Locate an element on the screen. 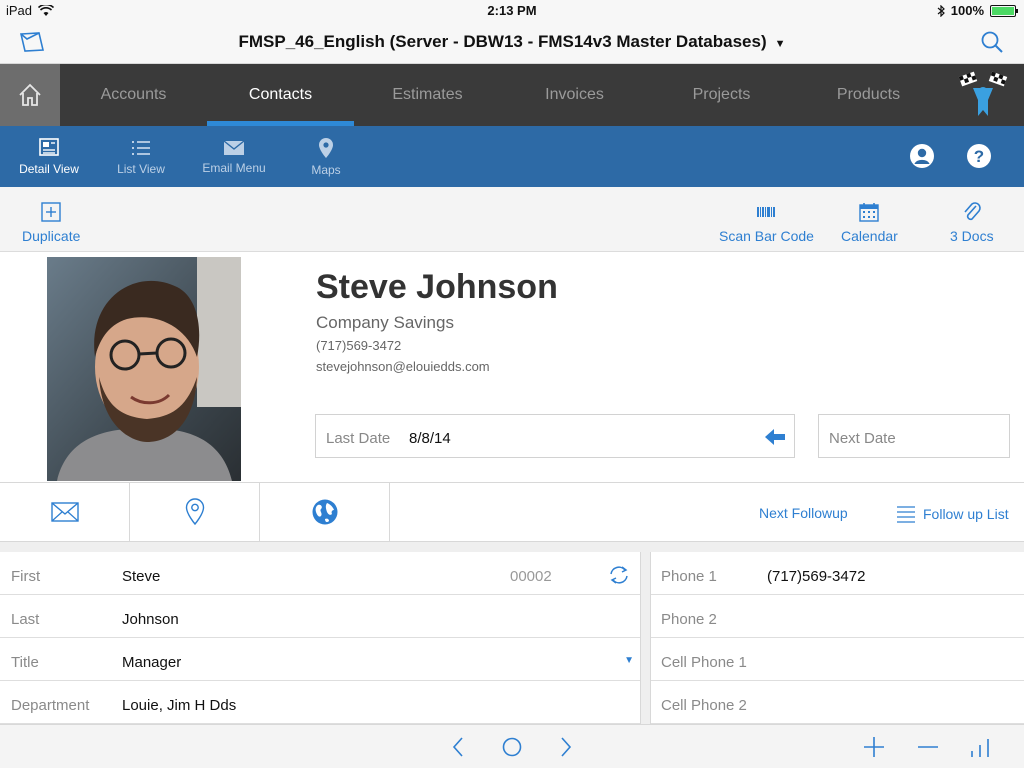 The width and height of the screenshot is (1024, 768). help-icon: ? is located at coordinates (979, 156).